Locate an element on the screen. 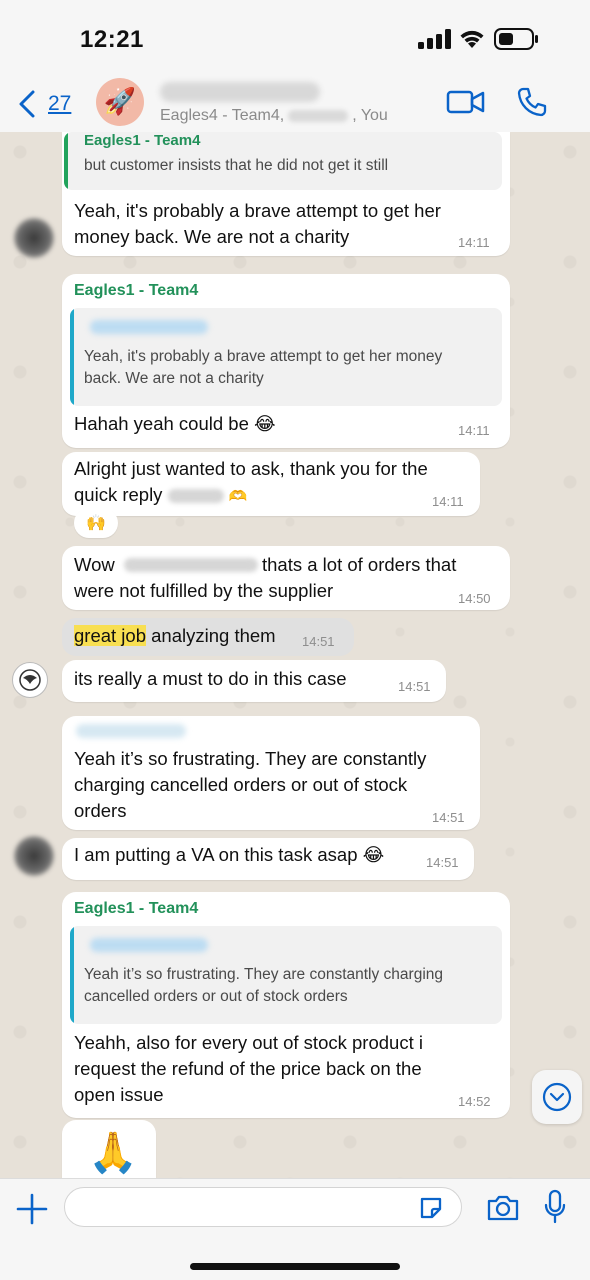  folded-hands-emoji-icon: 🙏 is located at coordinates (113, 1153).